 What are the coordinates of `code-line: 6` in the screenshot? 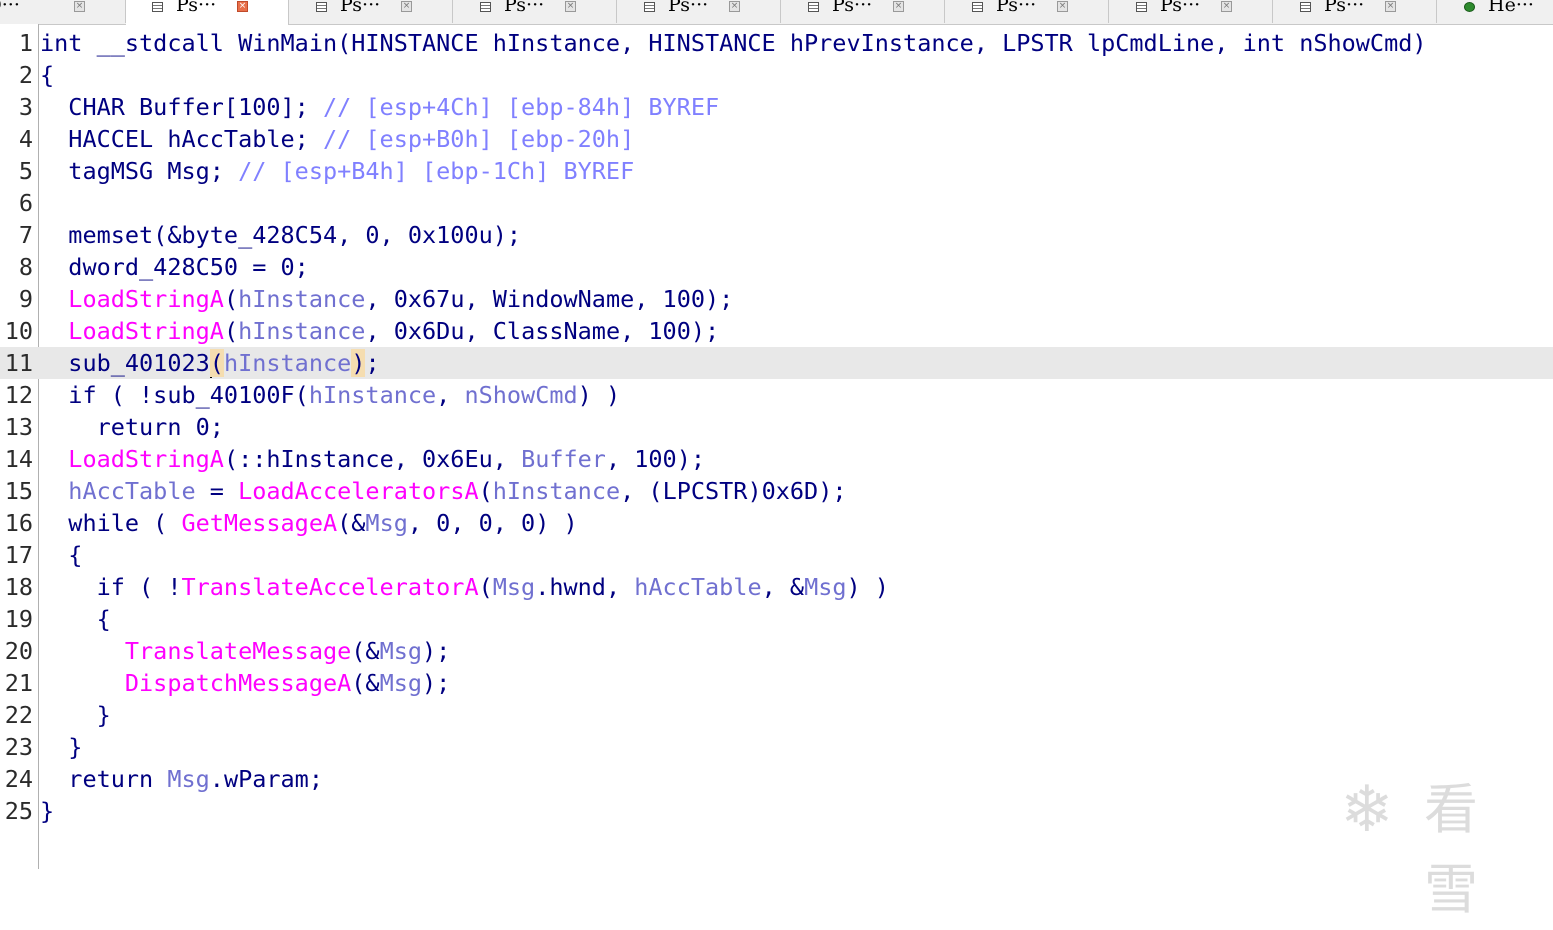 It's located at (776, 203).